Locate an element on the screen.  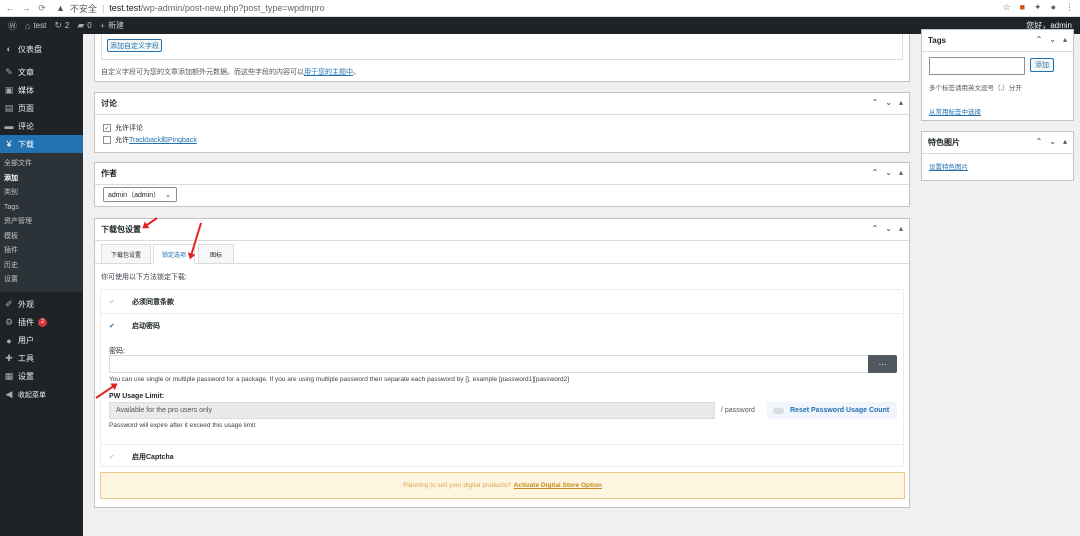
custom-fields-note: 自定义字段可为您的文章添加额外元数据。而这些字段的内容可以用于您的主题中。 is located at coordinates (230, 72).